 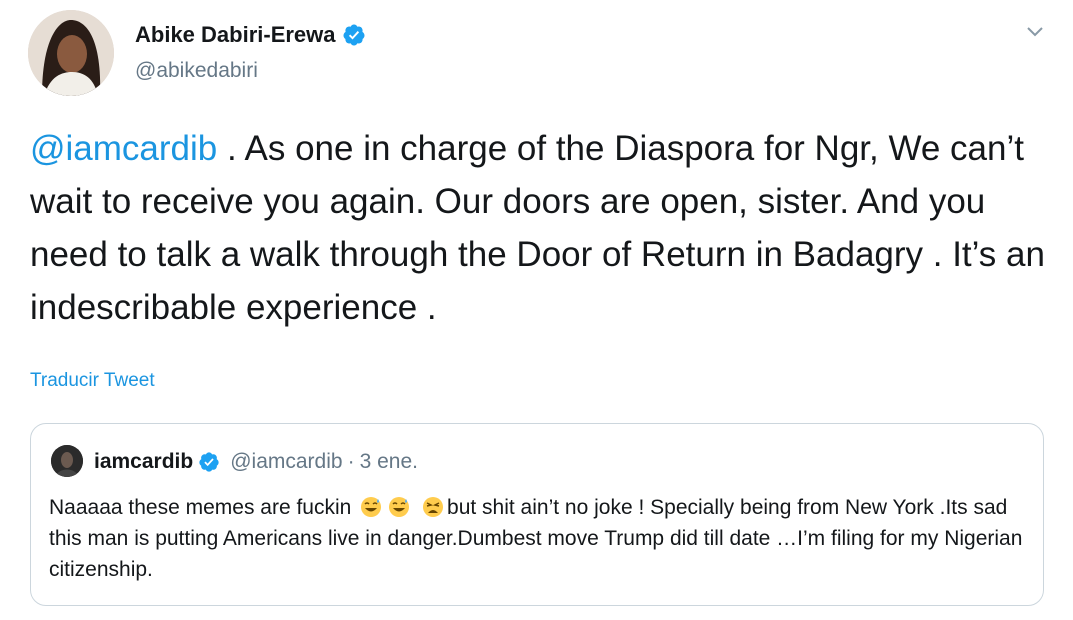 What do you see at coordinates (144, 461) in the screenshot?
I see `quoted-author-name: iamcardib` at bounding box center [144, 461].